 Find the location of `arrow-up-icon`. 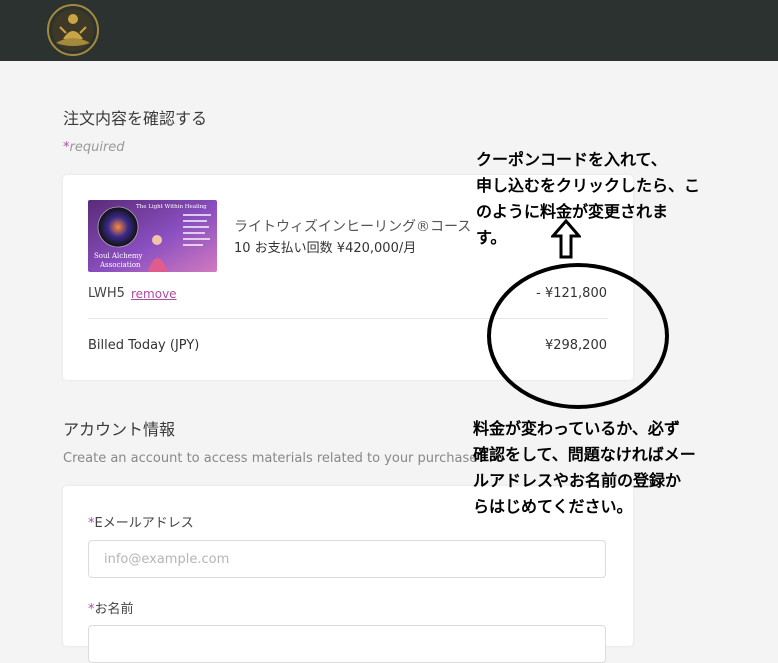

arrow-up-icon is located at coordinates (566, 239).